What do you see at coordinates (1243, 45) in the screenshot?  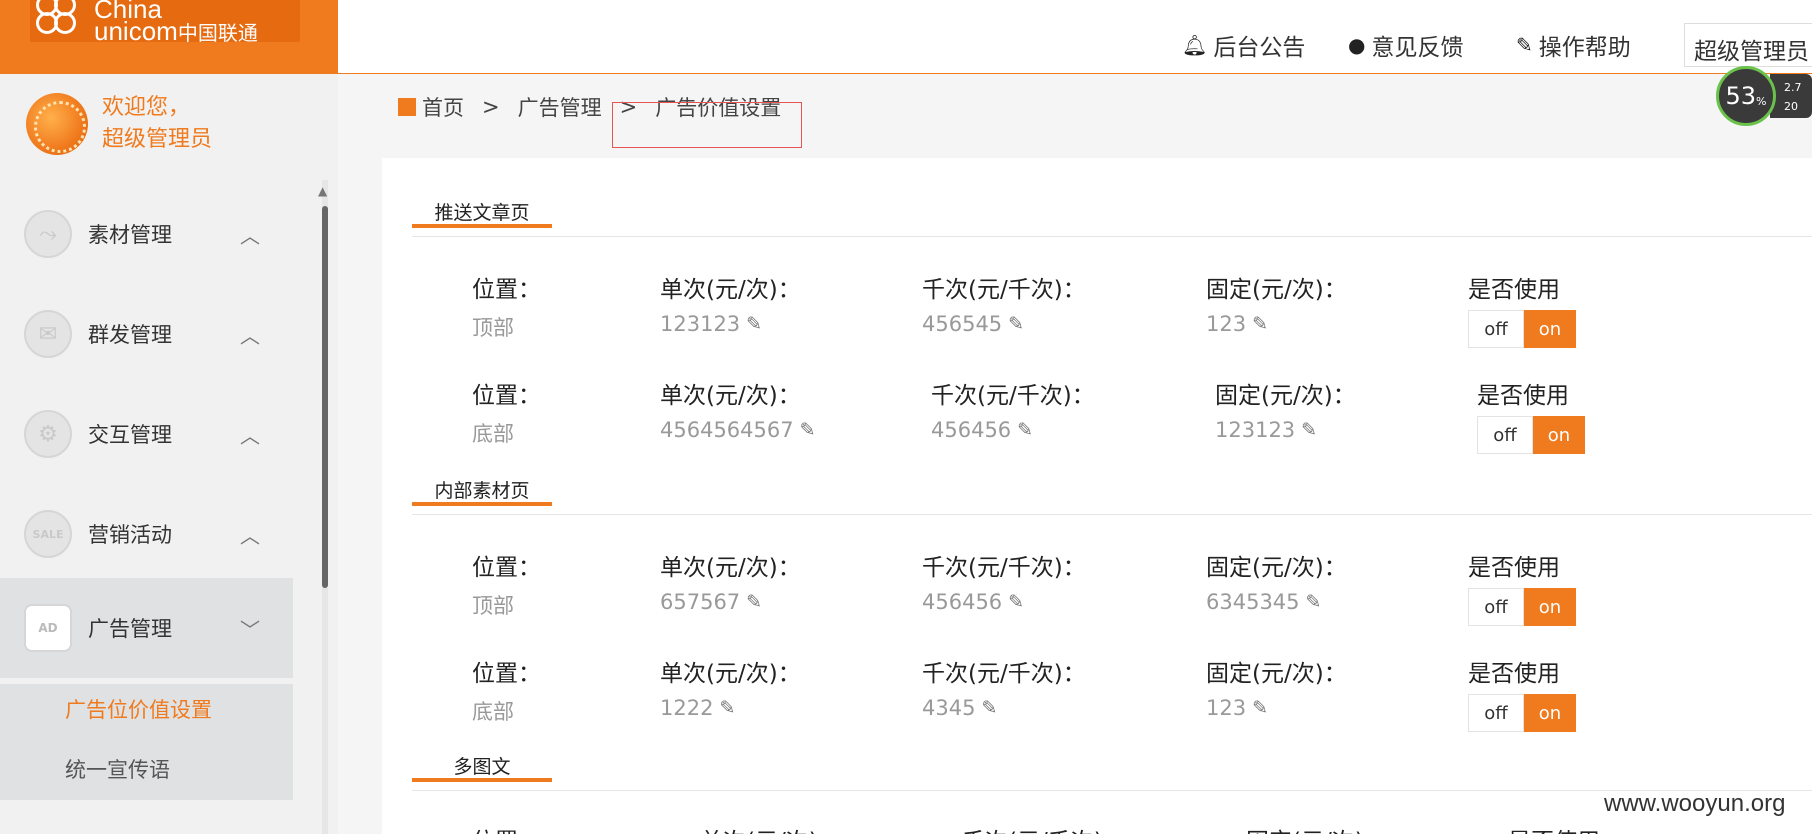 I see `announcement-link: 🔔︎ 后台公告` at bounding box center [1243, 45].